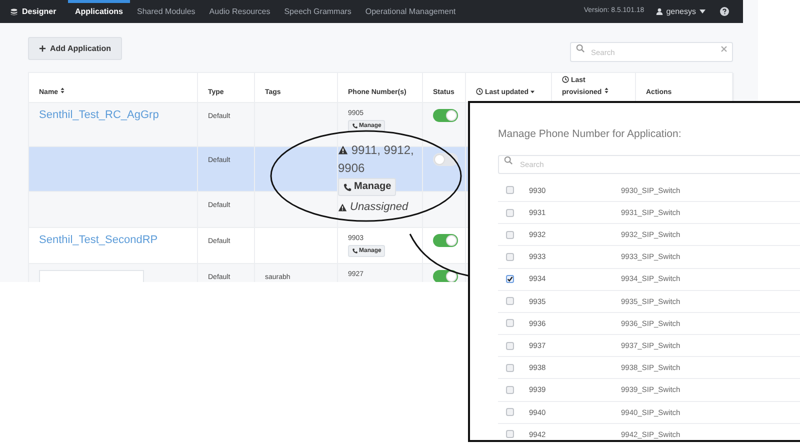 The width and height of the screenshot is (800, 448). Describe the element at coordinates (373, 207) in the screenshot. I see `unassigned-label: Unassigned` at that location.